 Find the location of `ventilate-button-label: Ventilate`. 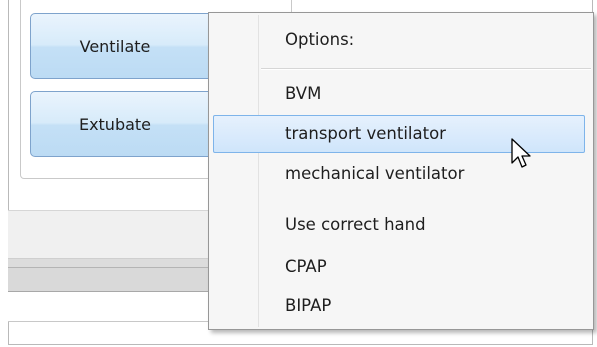

ventilate-button-label: Ventilate is located at coordinates (115, 46).